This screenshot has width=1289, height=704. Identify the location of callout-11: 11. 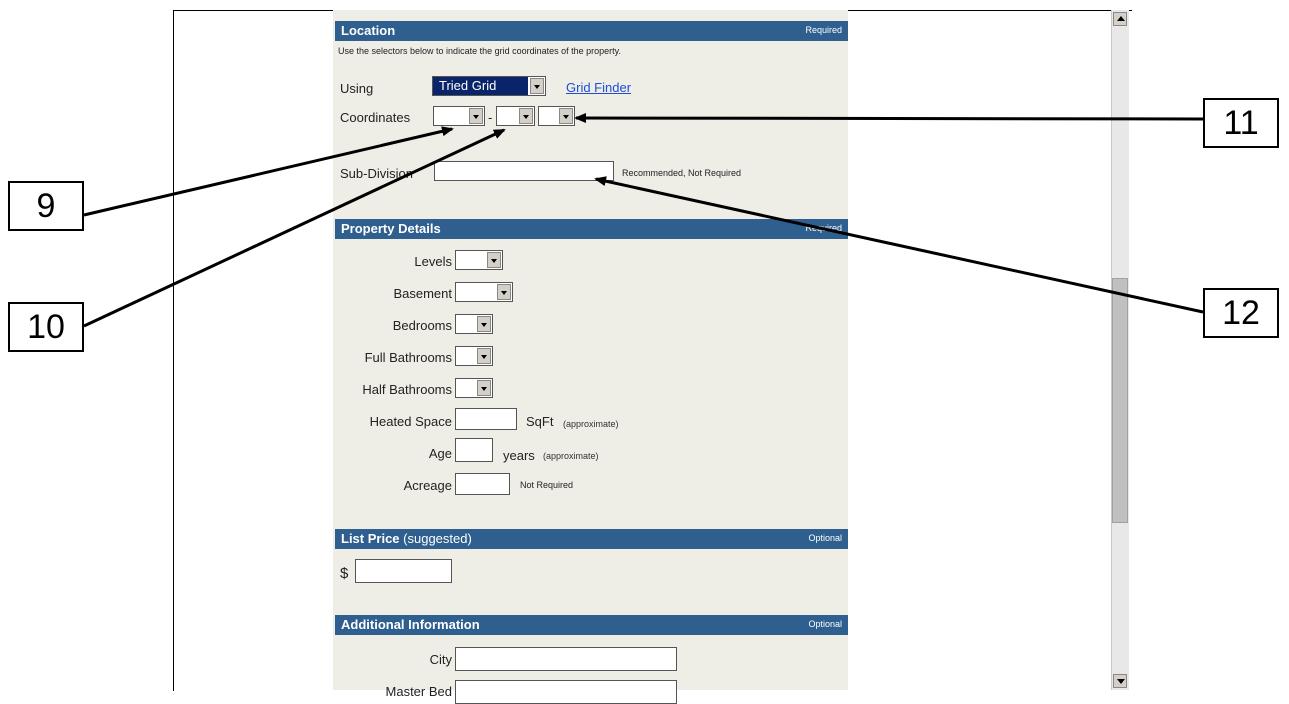
(1241, 123).